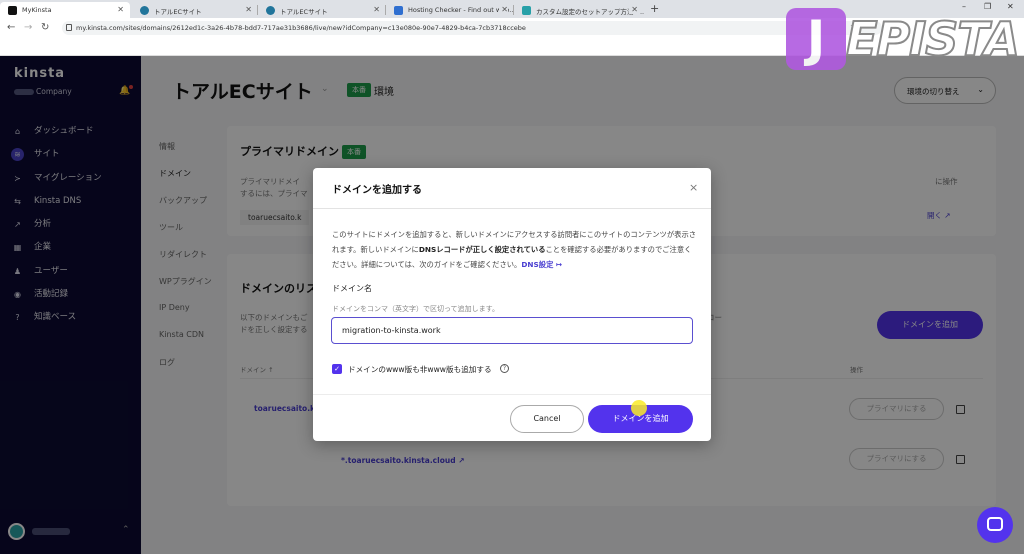  What do you see at coordinates (69, 27) in the screenshot?
I see `lock-icon` at bounding box center [69, 27].